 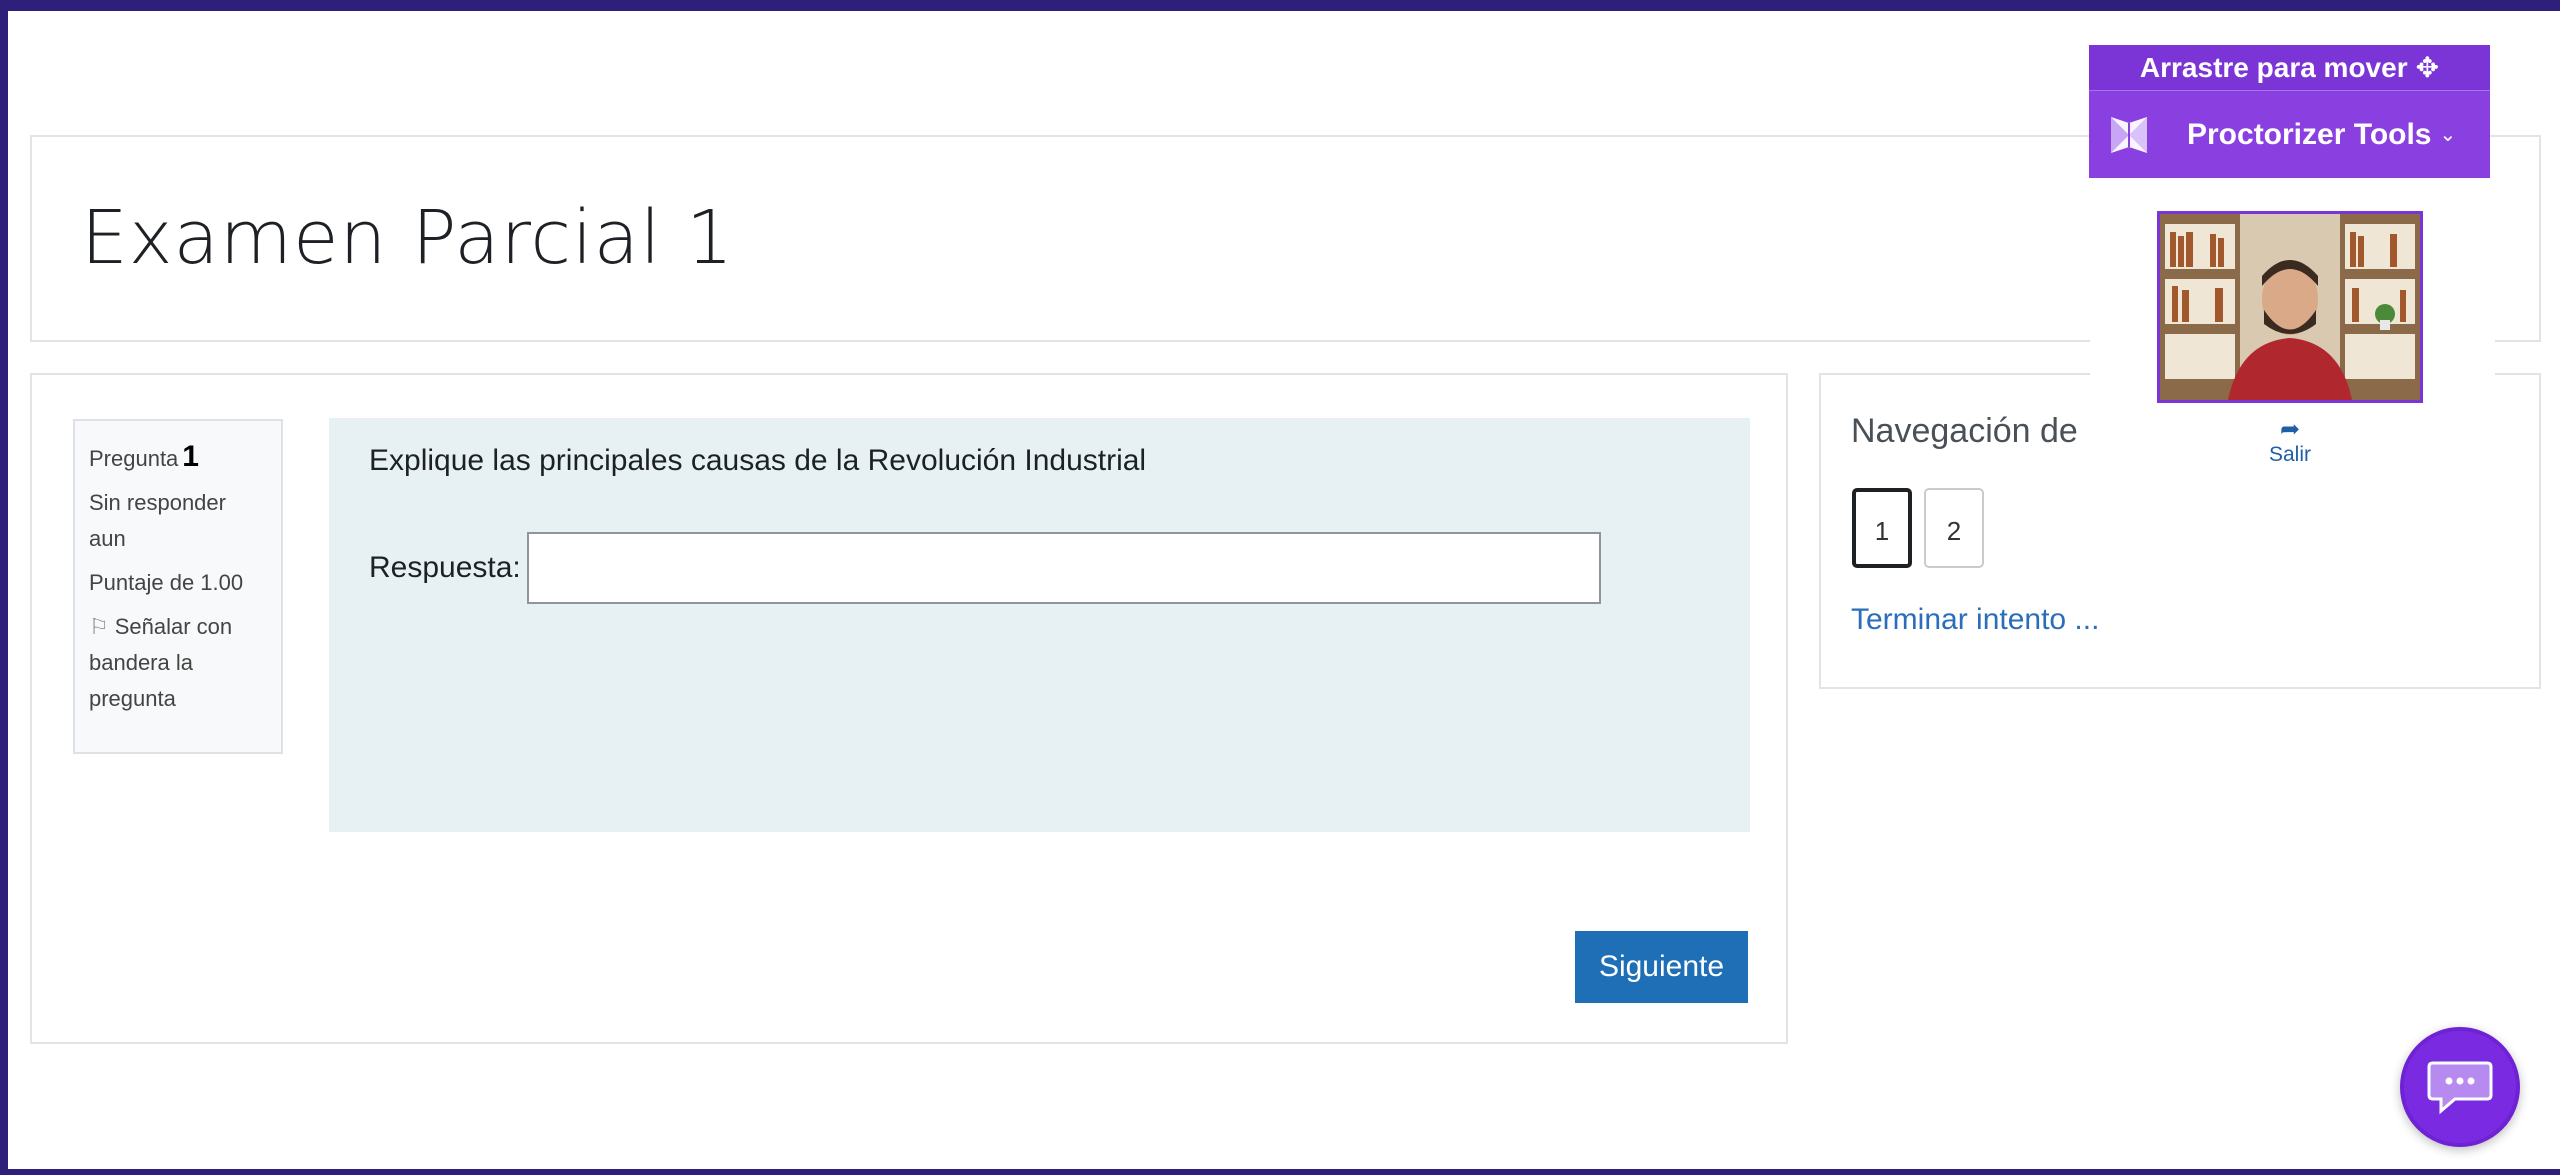 I want to click on webcam-preview, so click(x=2290, y=307).